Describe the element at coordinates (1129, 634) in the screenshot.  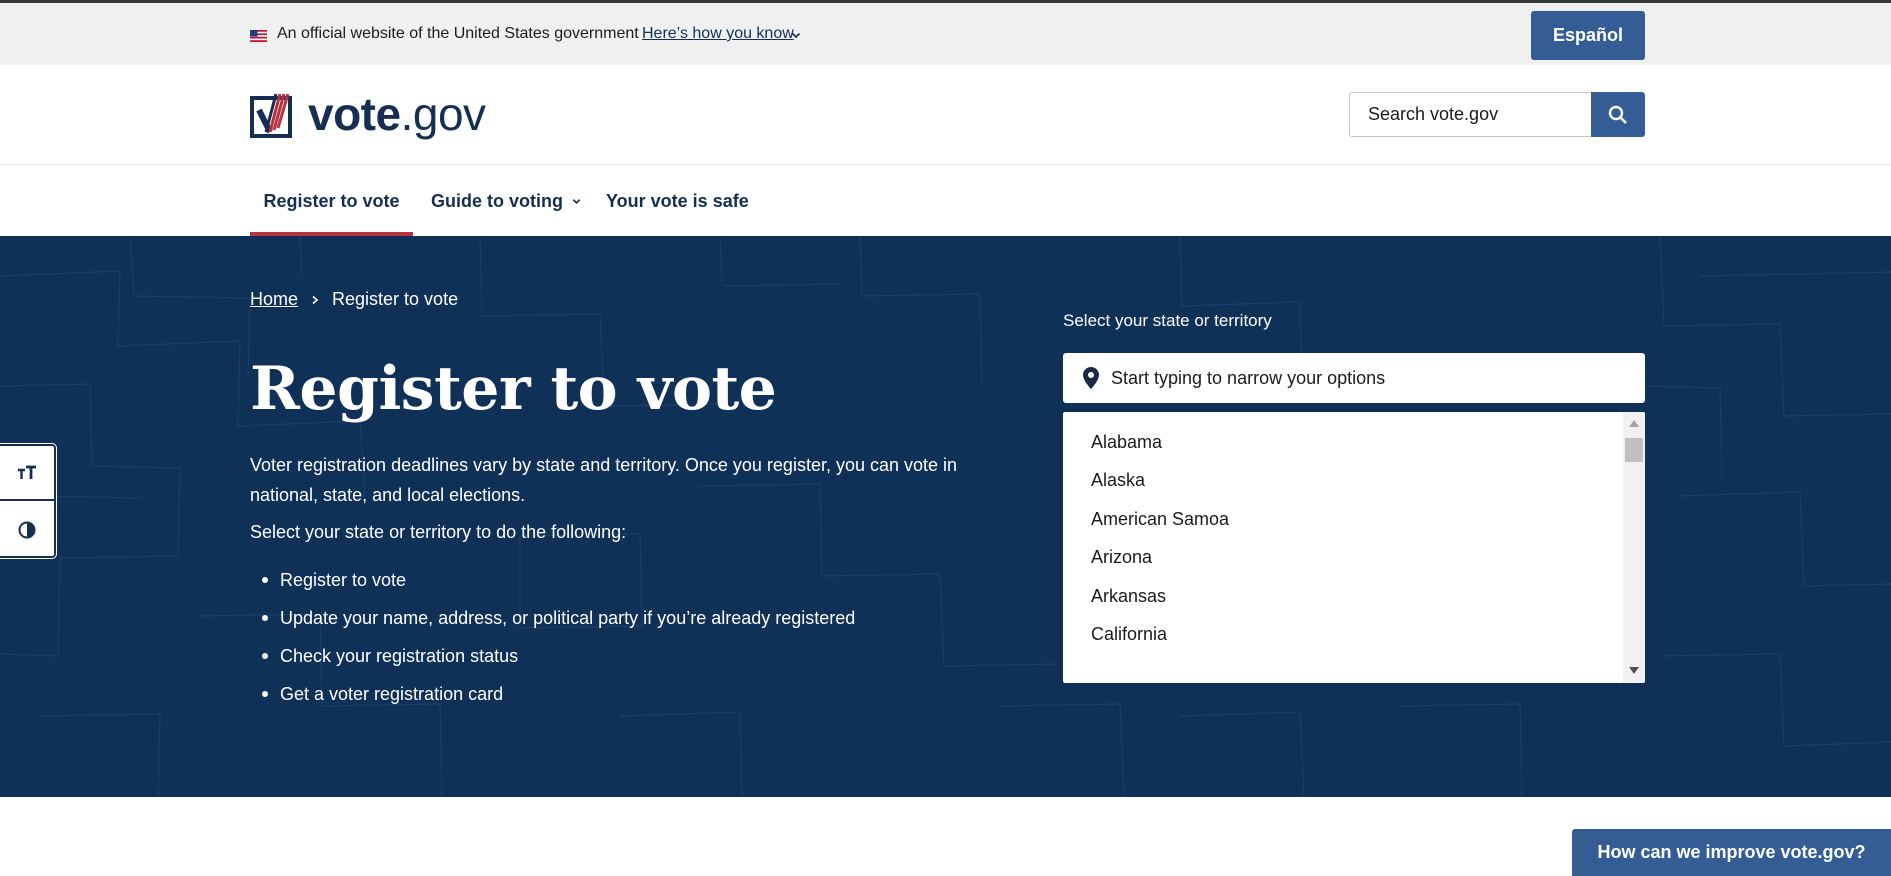
I see `state-option: California` at that location.